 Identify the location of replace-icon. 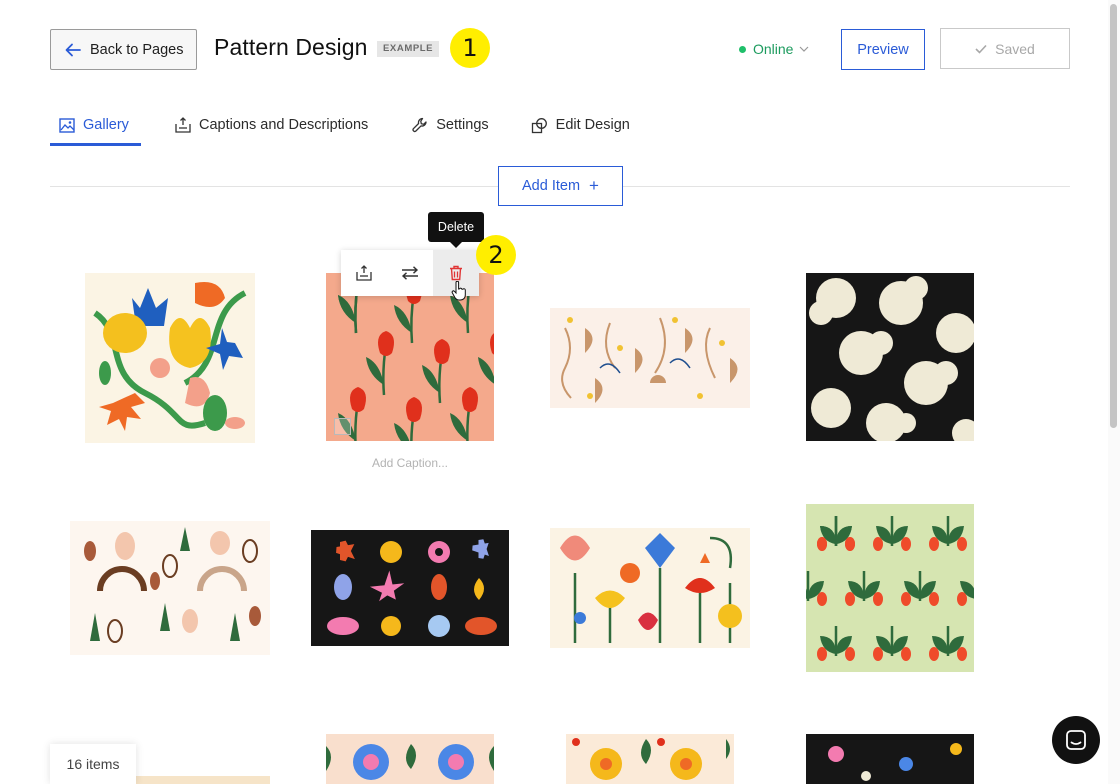
(410, 273).